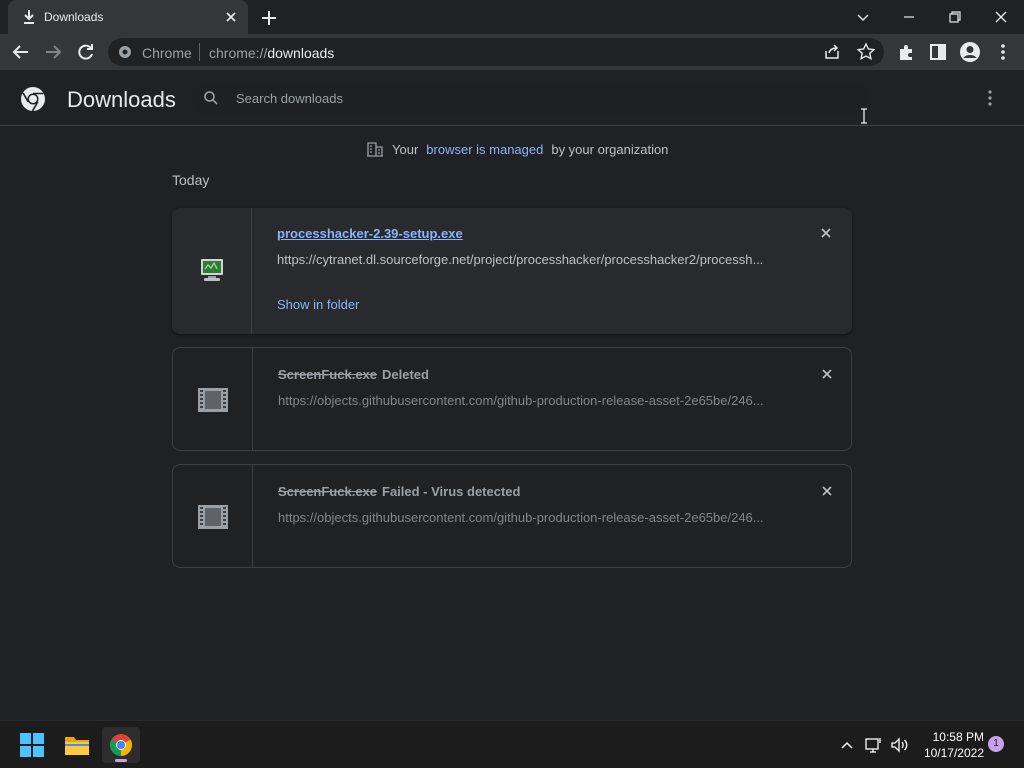 This screenshot has width=1024, height=768. What do you see at coordinates (847, 745) in the screenshot?
I see `chevron-up-icon` at bounding box center [847, 745].